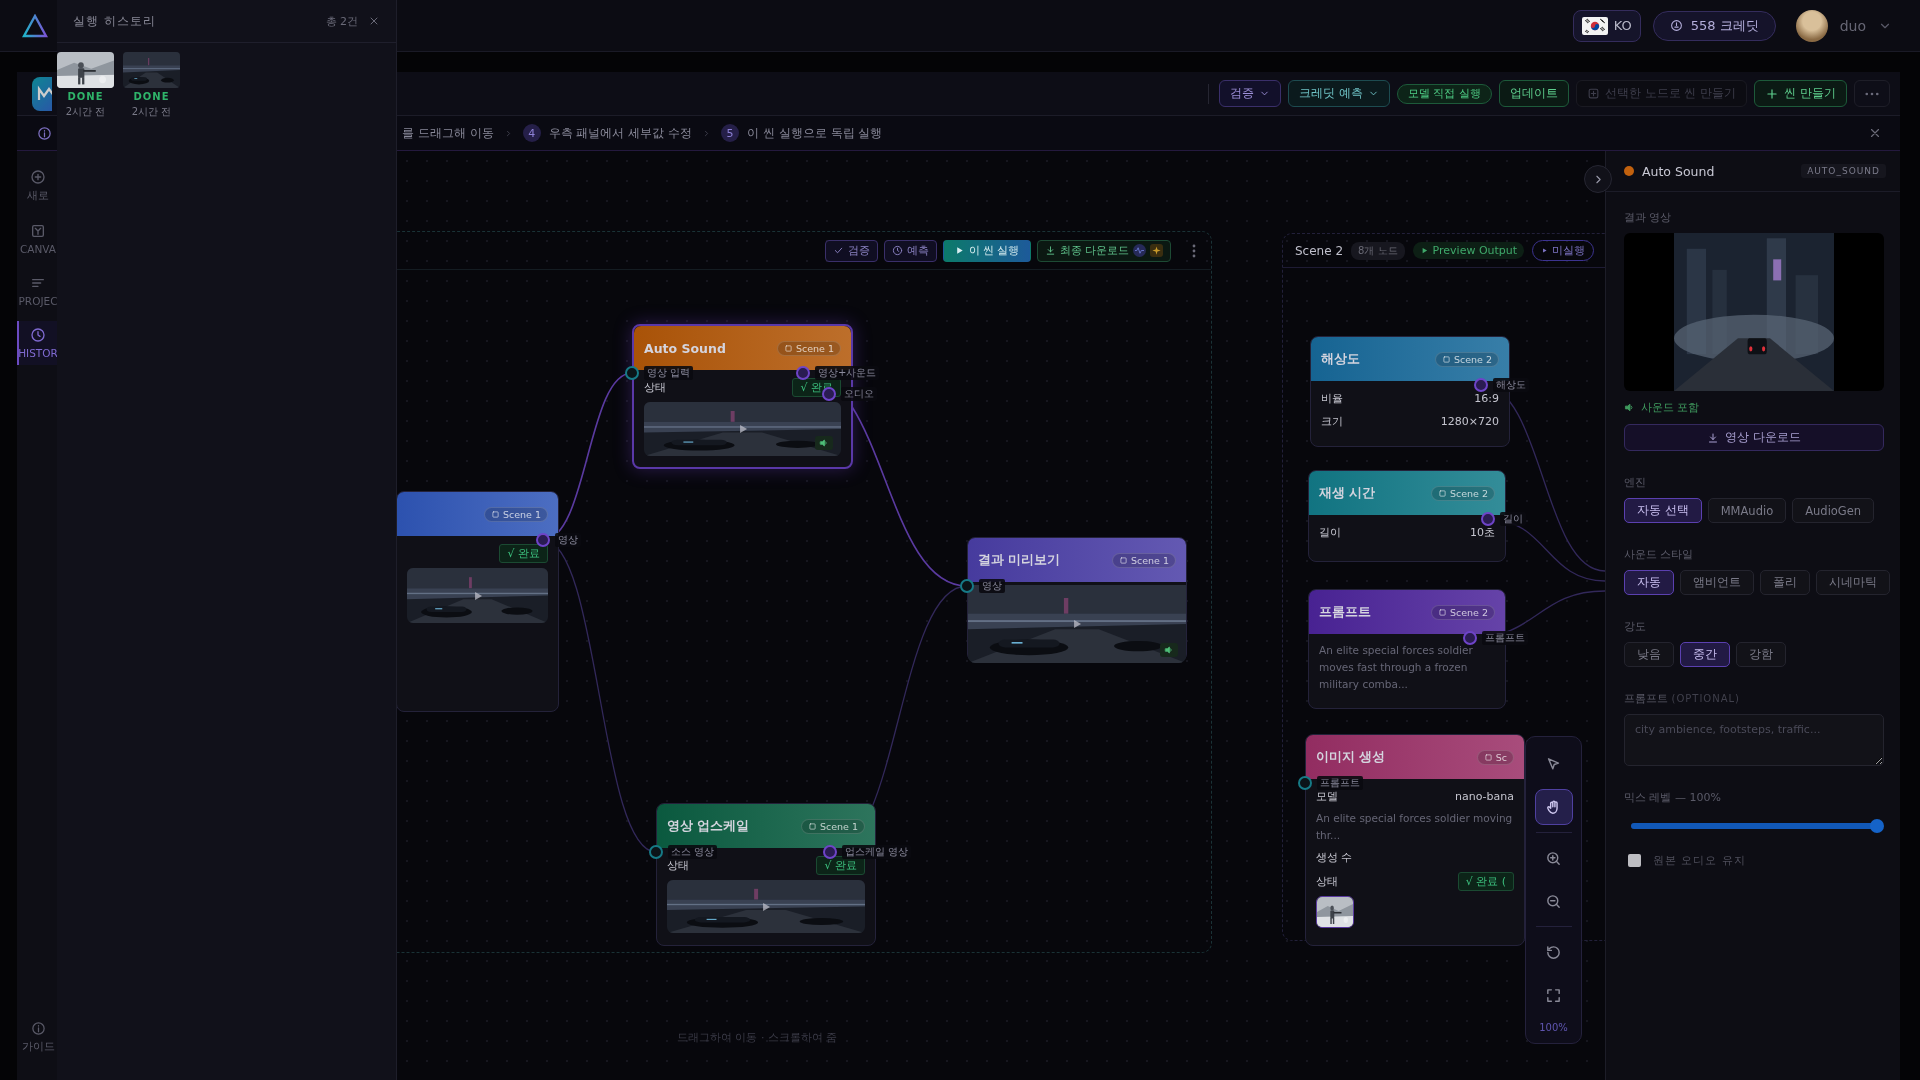 This screenshot has height=1080, width=1920. Describe the element at coordinates (685, 348) in the screenshot. I see `node-title: Auto Sound` at that location.